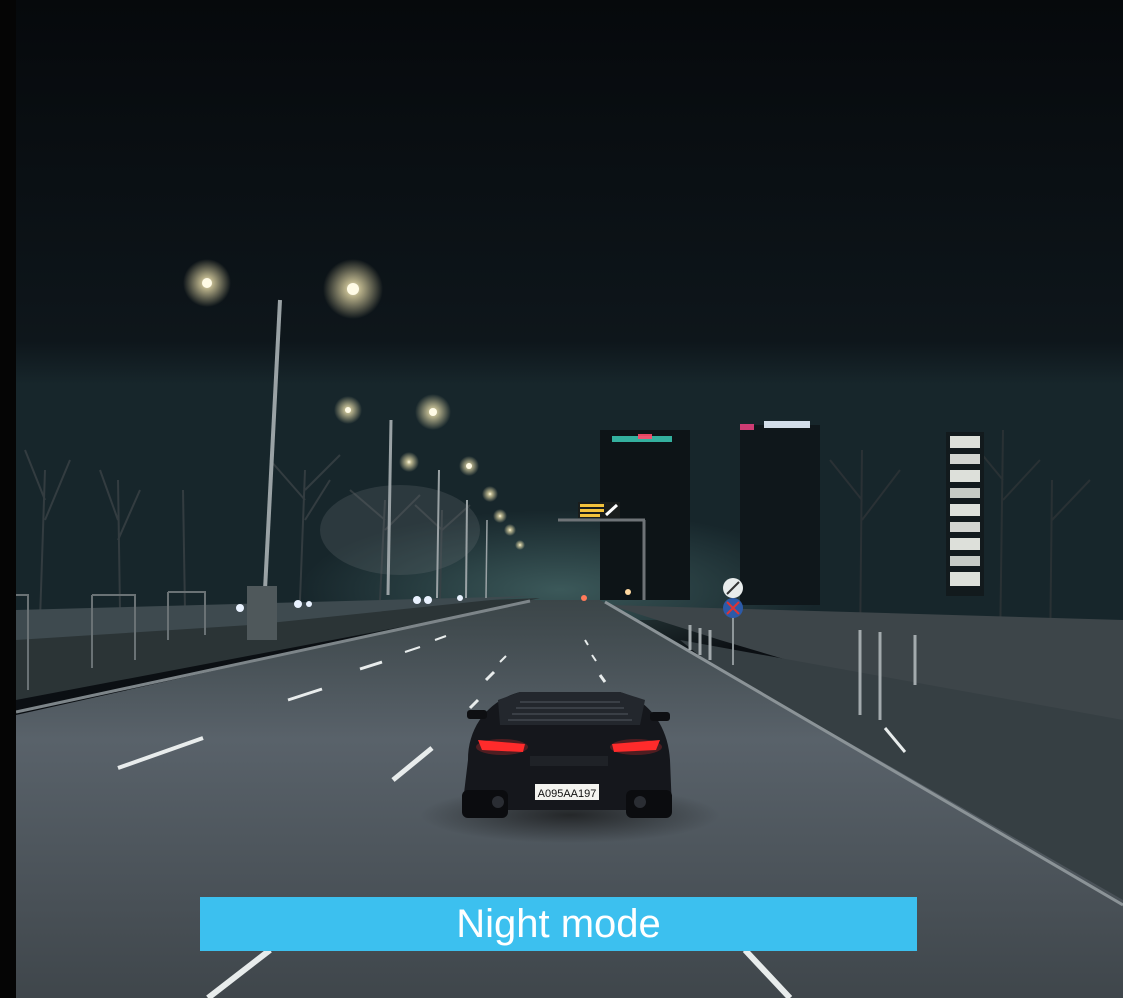 Image resolution: width=1123 pixels, height=998 pixels. What do you see at coordinates (649, 804) in the screenshot?
I see `right-rear-wheel` at bounding box center [649, 804].